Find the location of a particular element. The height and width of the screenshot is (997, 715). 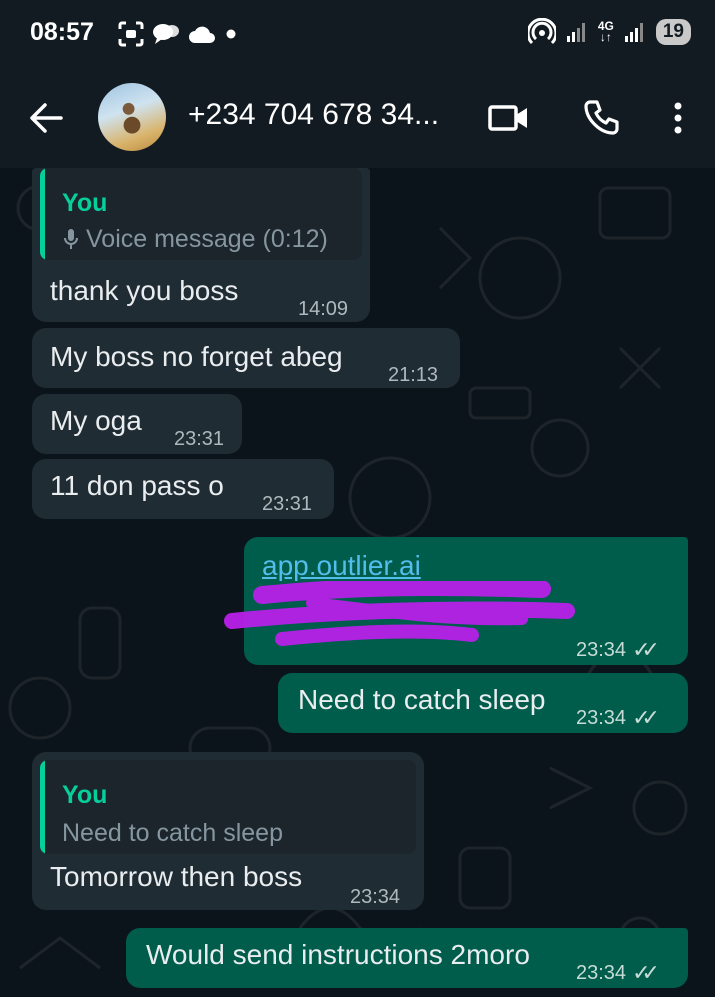

status-notification-icons is located at coordinates (178, 34).